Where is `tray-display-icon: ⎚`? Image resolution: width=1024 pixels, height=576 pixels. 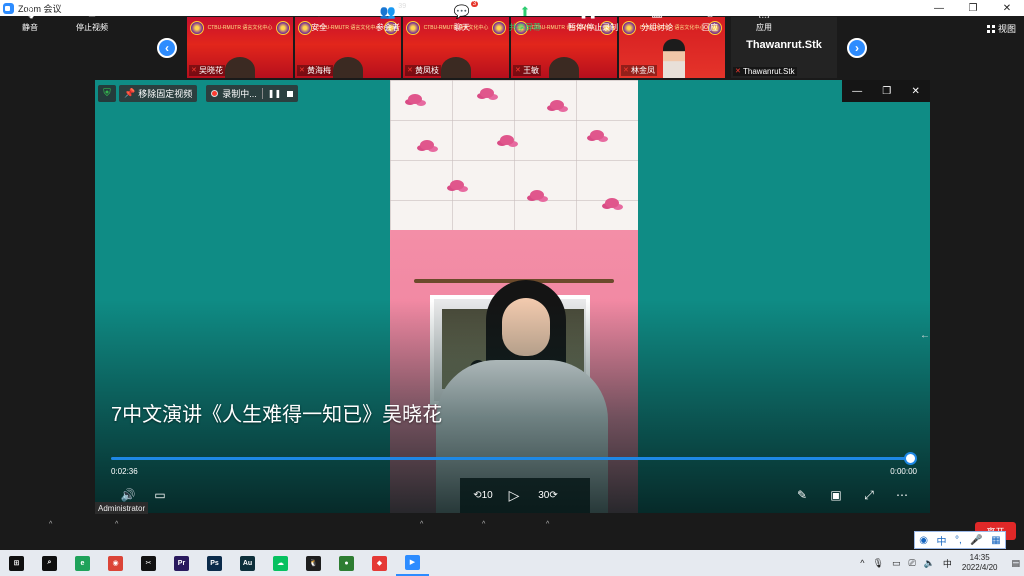 tray-display-icon: ⎚ is located at coordinates (911, 563).